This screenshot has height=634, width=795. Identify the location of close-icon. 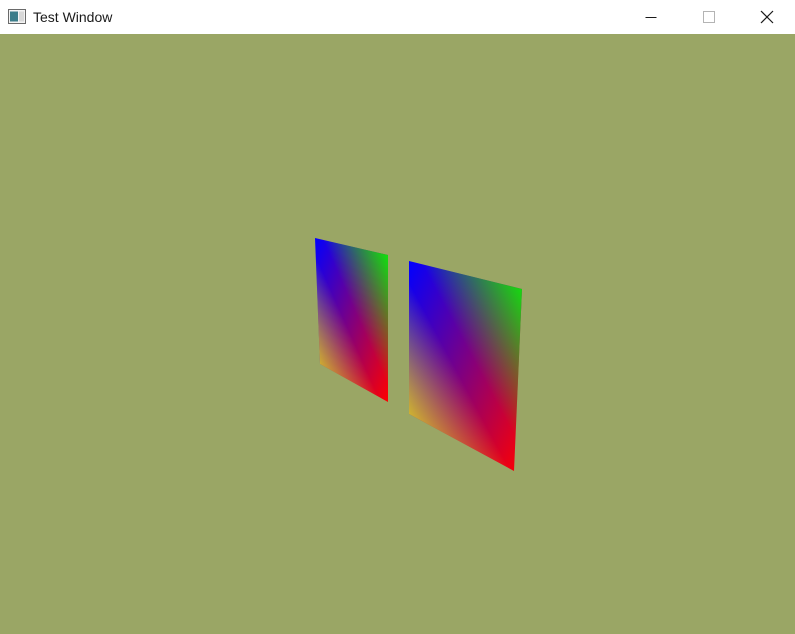
(767, 17).